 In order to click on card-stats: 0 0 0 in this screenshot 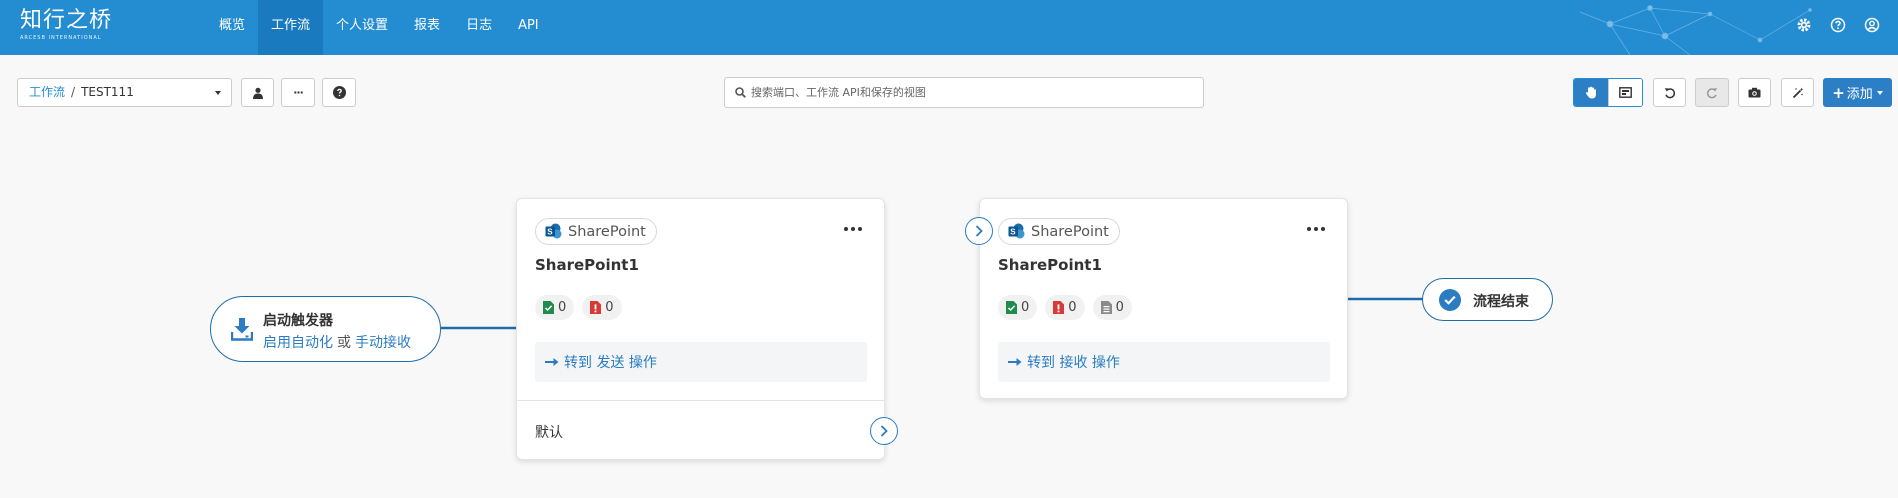, I will do `click(1065, 307)`.